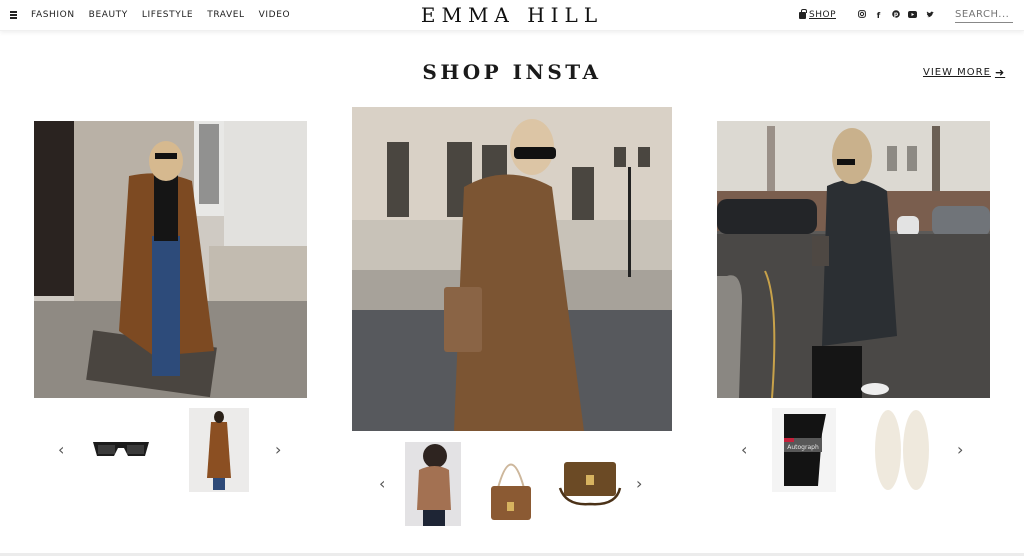 The image size is (1024, 556). What do you see at coordinates (1000, 72) in the screenshot?
I see `arrow-right-icon: ➜` at bounding box center [1000, 72].